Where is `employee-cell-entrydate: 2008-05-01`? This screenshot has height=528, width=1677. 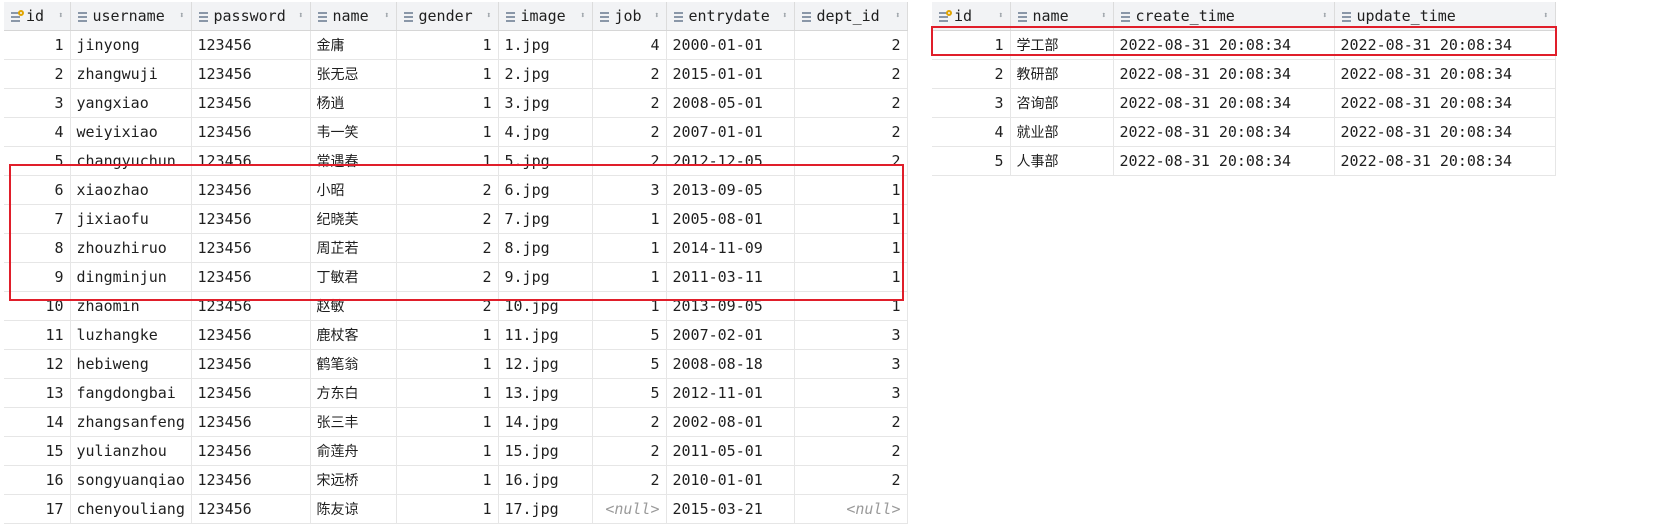 employee-cell-entrydate: 2008-05-01 is located at coordinates (730, 103).